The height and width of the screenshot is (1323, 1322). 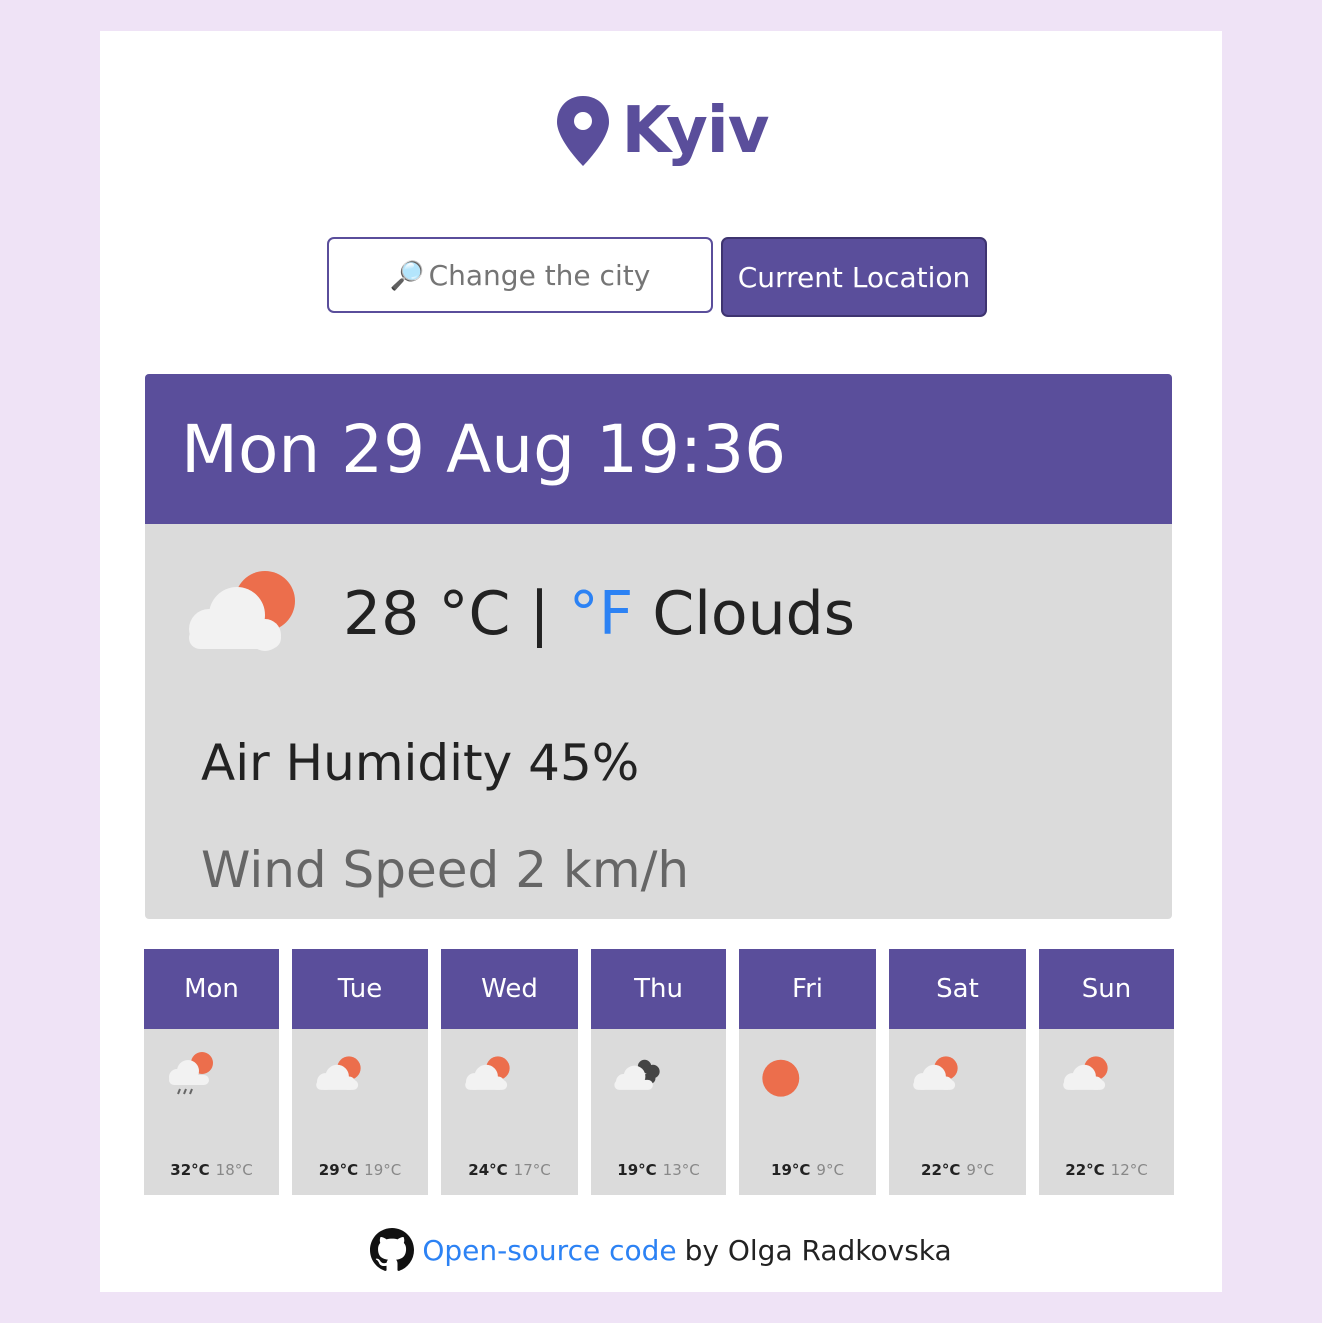 What do you see at coordinates (753, 614) in the screenshot?
I see `weather-description: Clouds` at bounding box center [753, 614].